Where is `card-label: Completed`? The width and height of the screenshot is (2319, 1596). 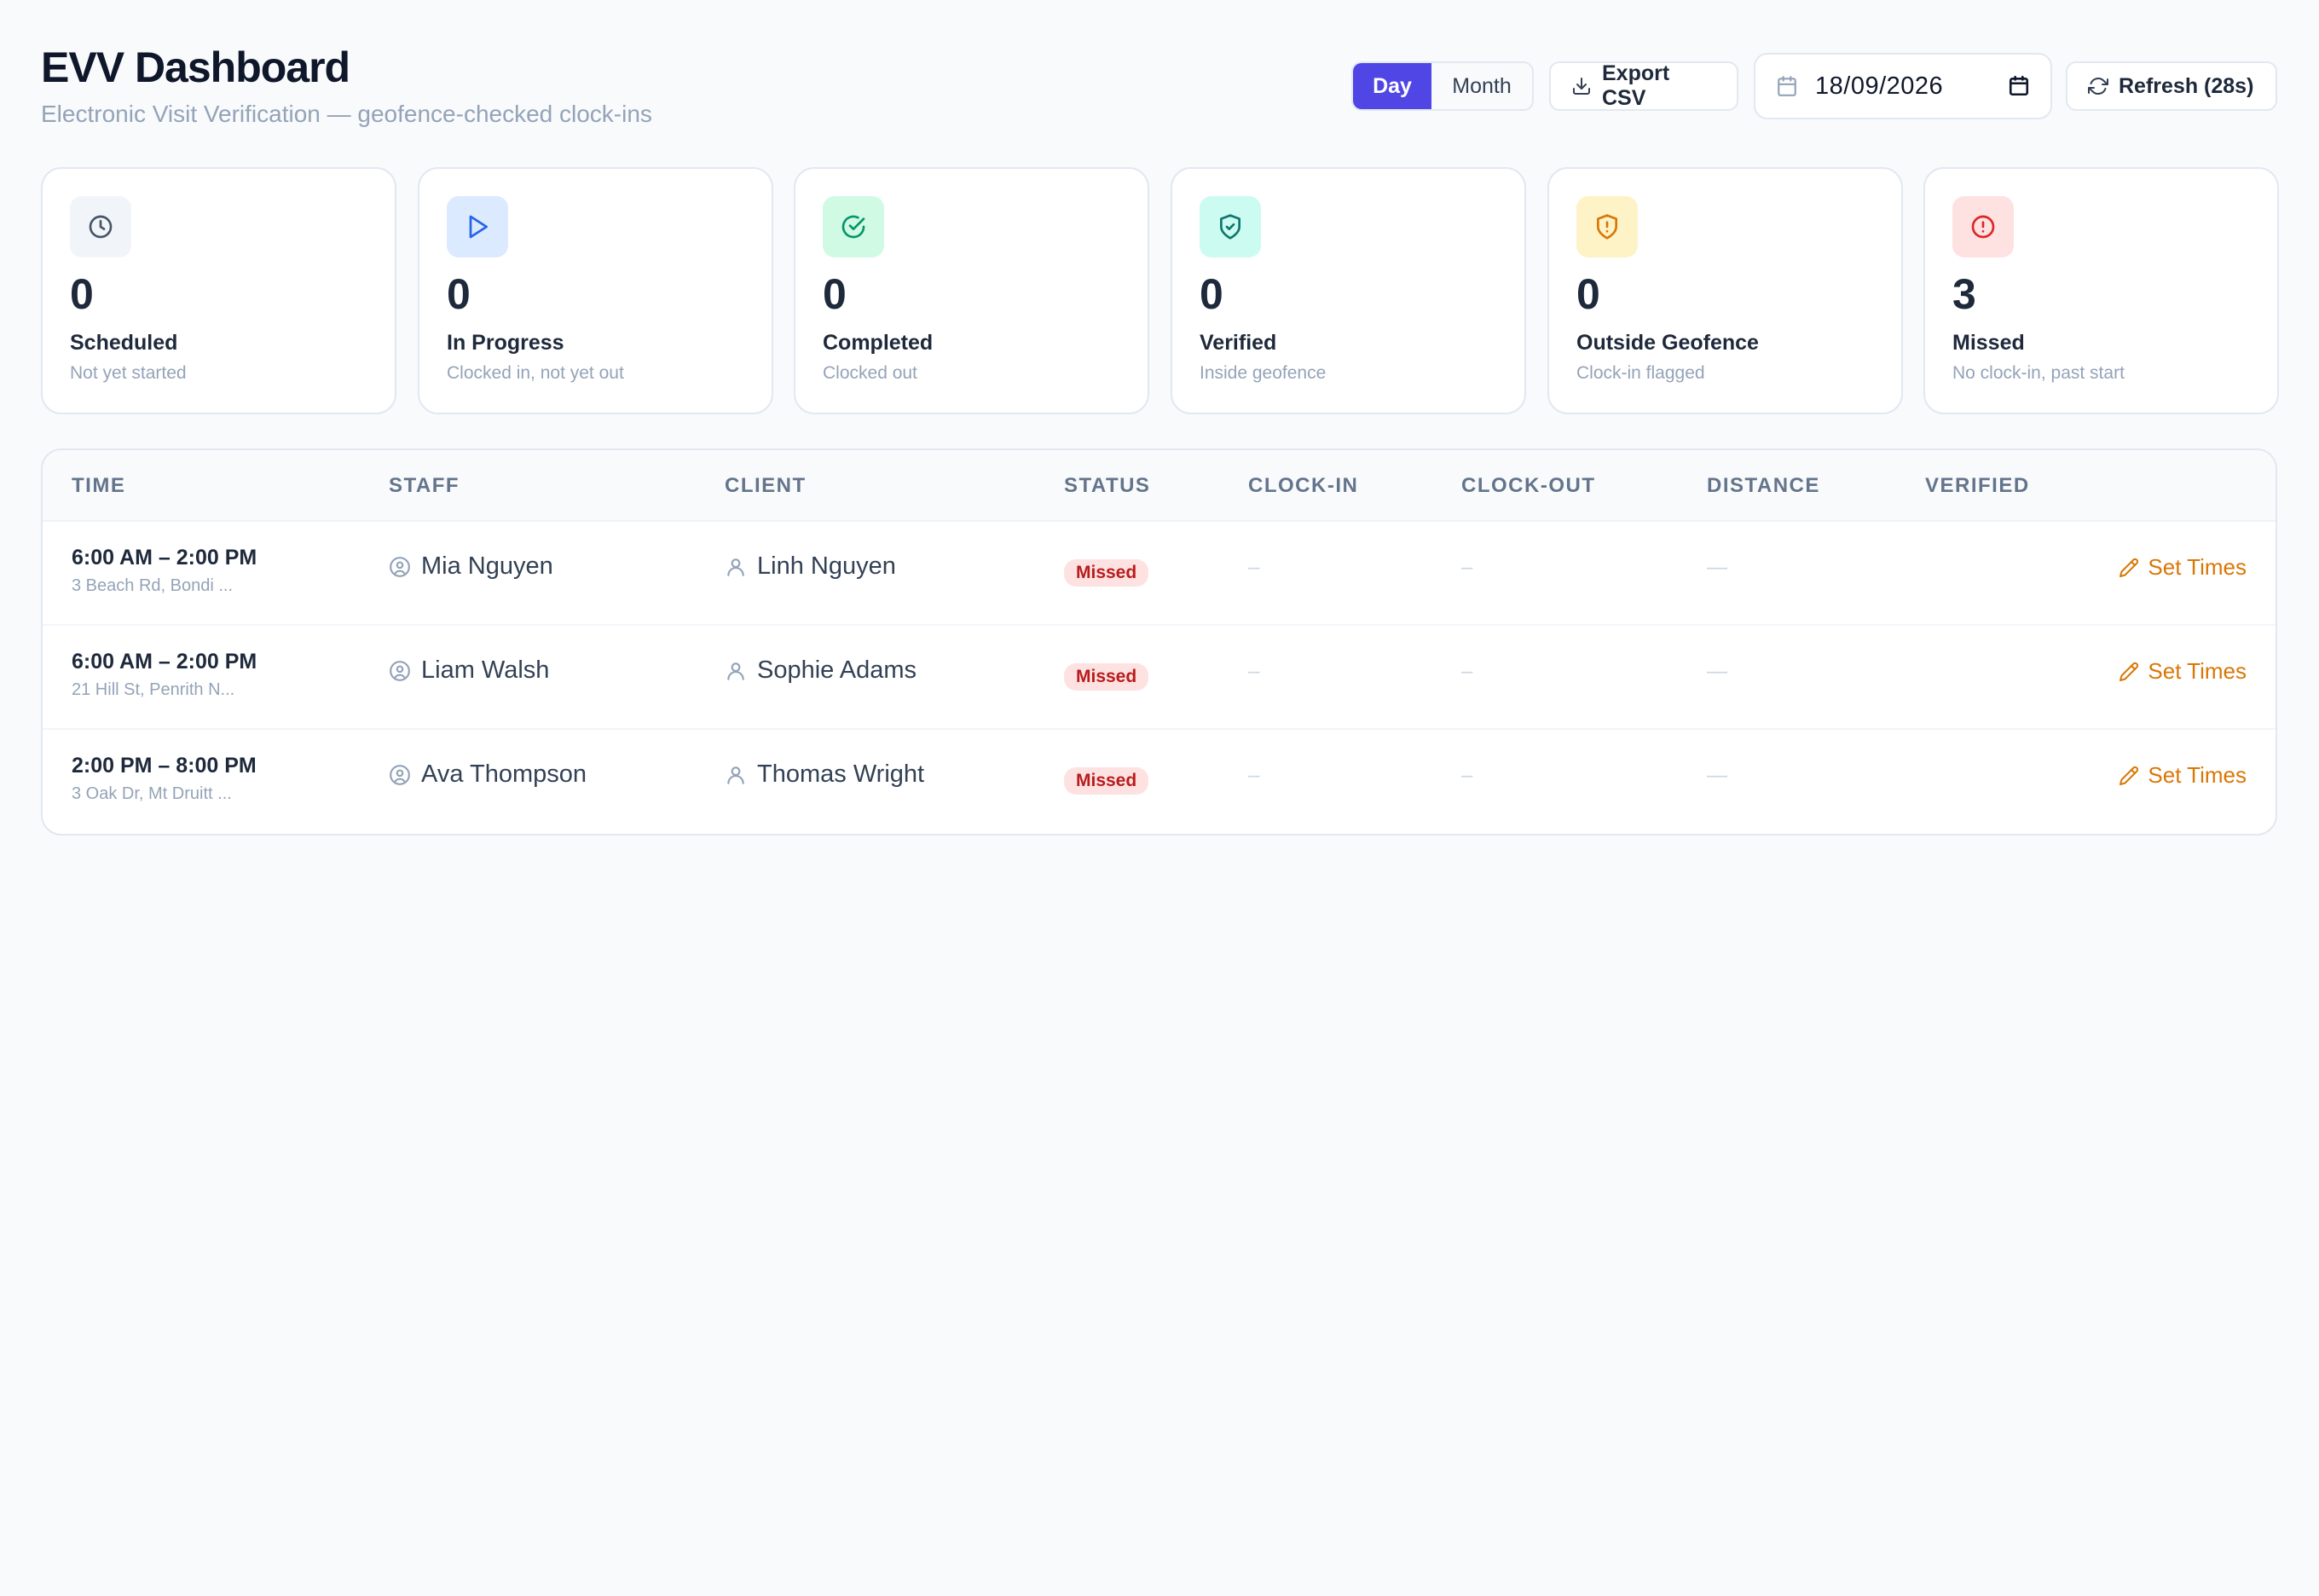
card-label: Completed is located at coordinates (878, 343).